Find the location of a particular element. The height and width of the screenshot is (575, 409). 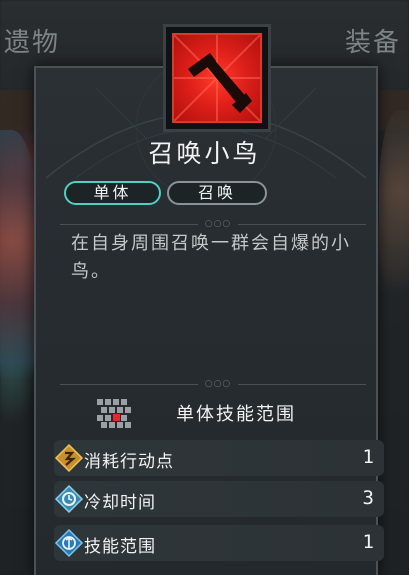

tab-equipment: 装备 is located at coordinates (373, 40).